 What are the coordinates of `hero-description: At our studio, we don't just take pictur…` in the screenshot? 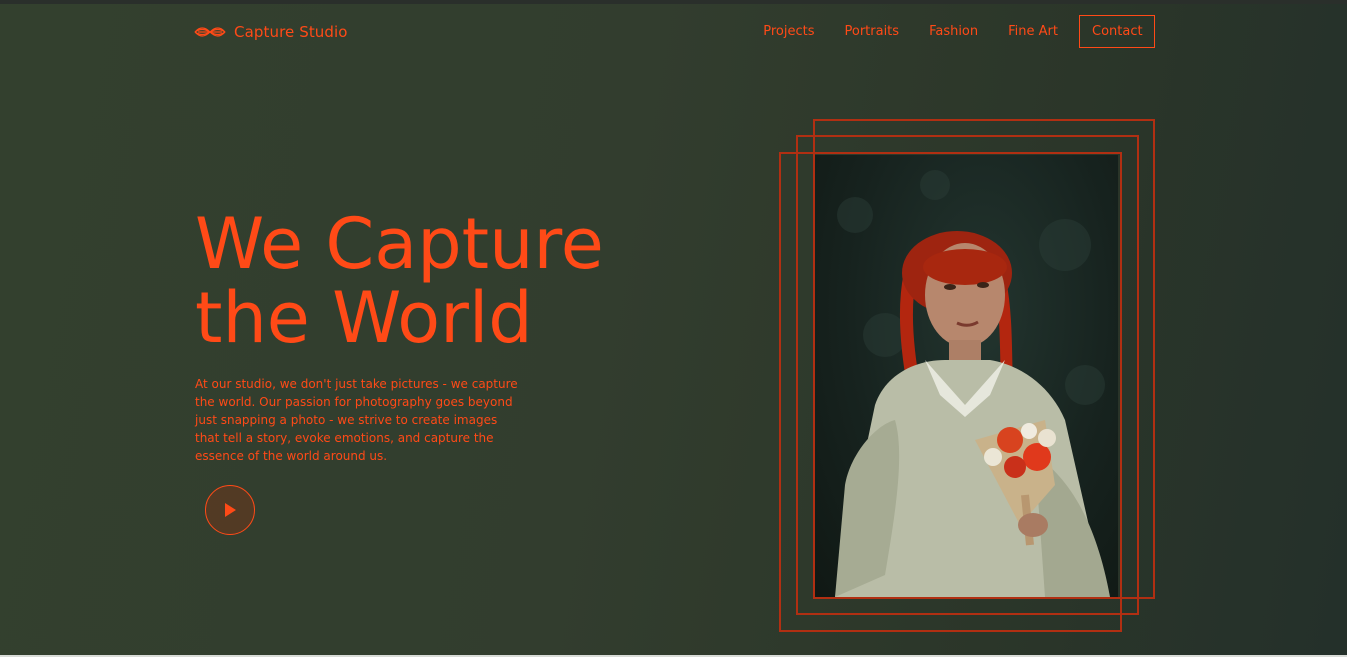 It's located at (356, 420).